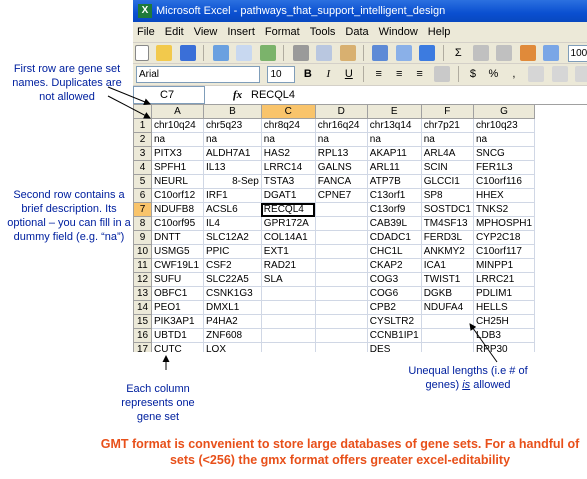 The height and width of the screenshot is (479, 587). What do you see at coordinates (177, 139) in the screenshot?
I see `cell-a2: na` at bounding box center [177, 139].